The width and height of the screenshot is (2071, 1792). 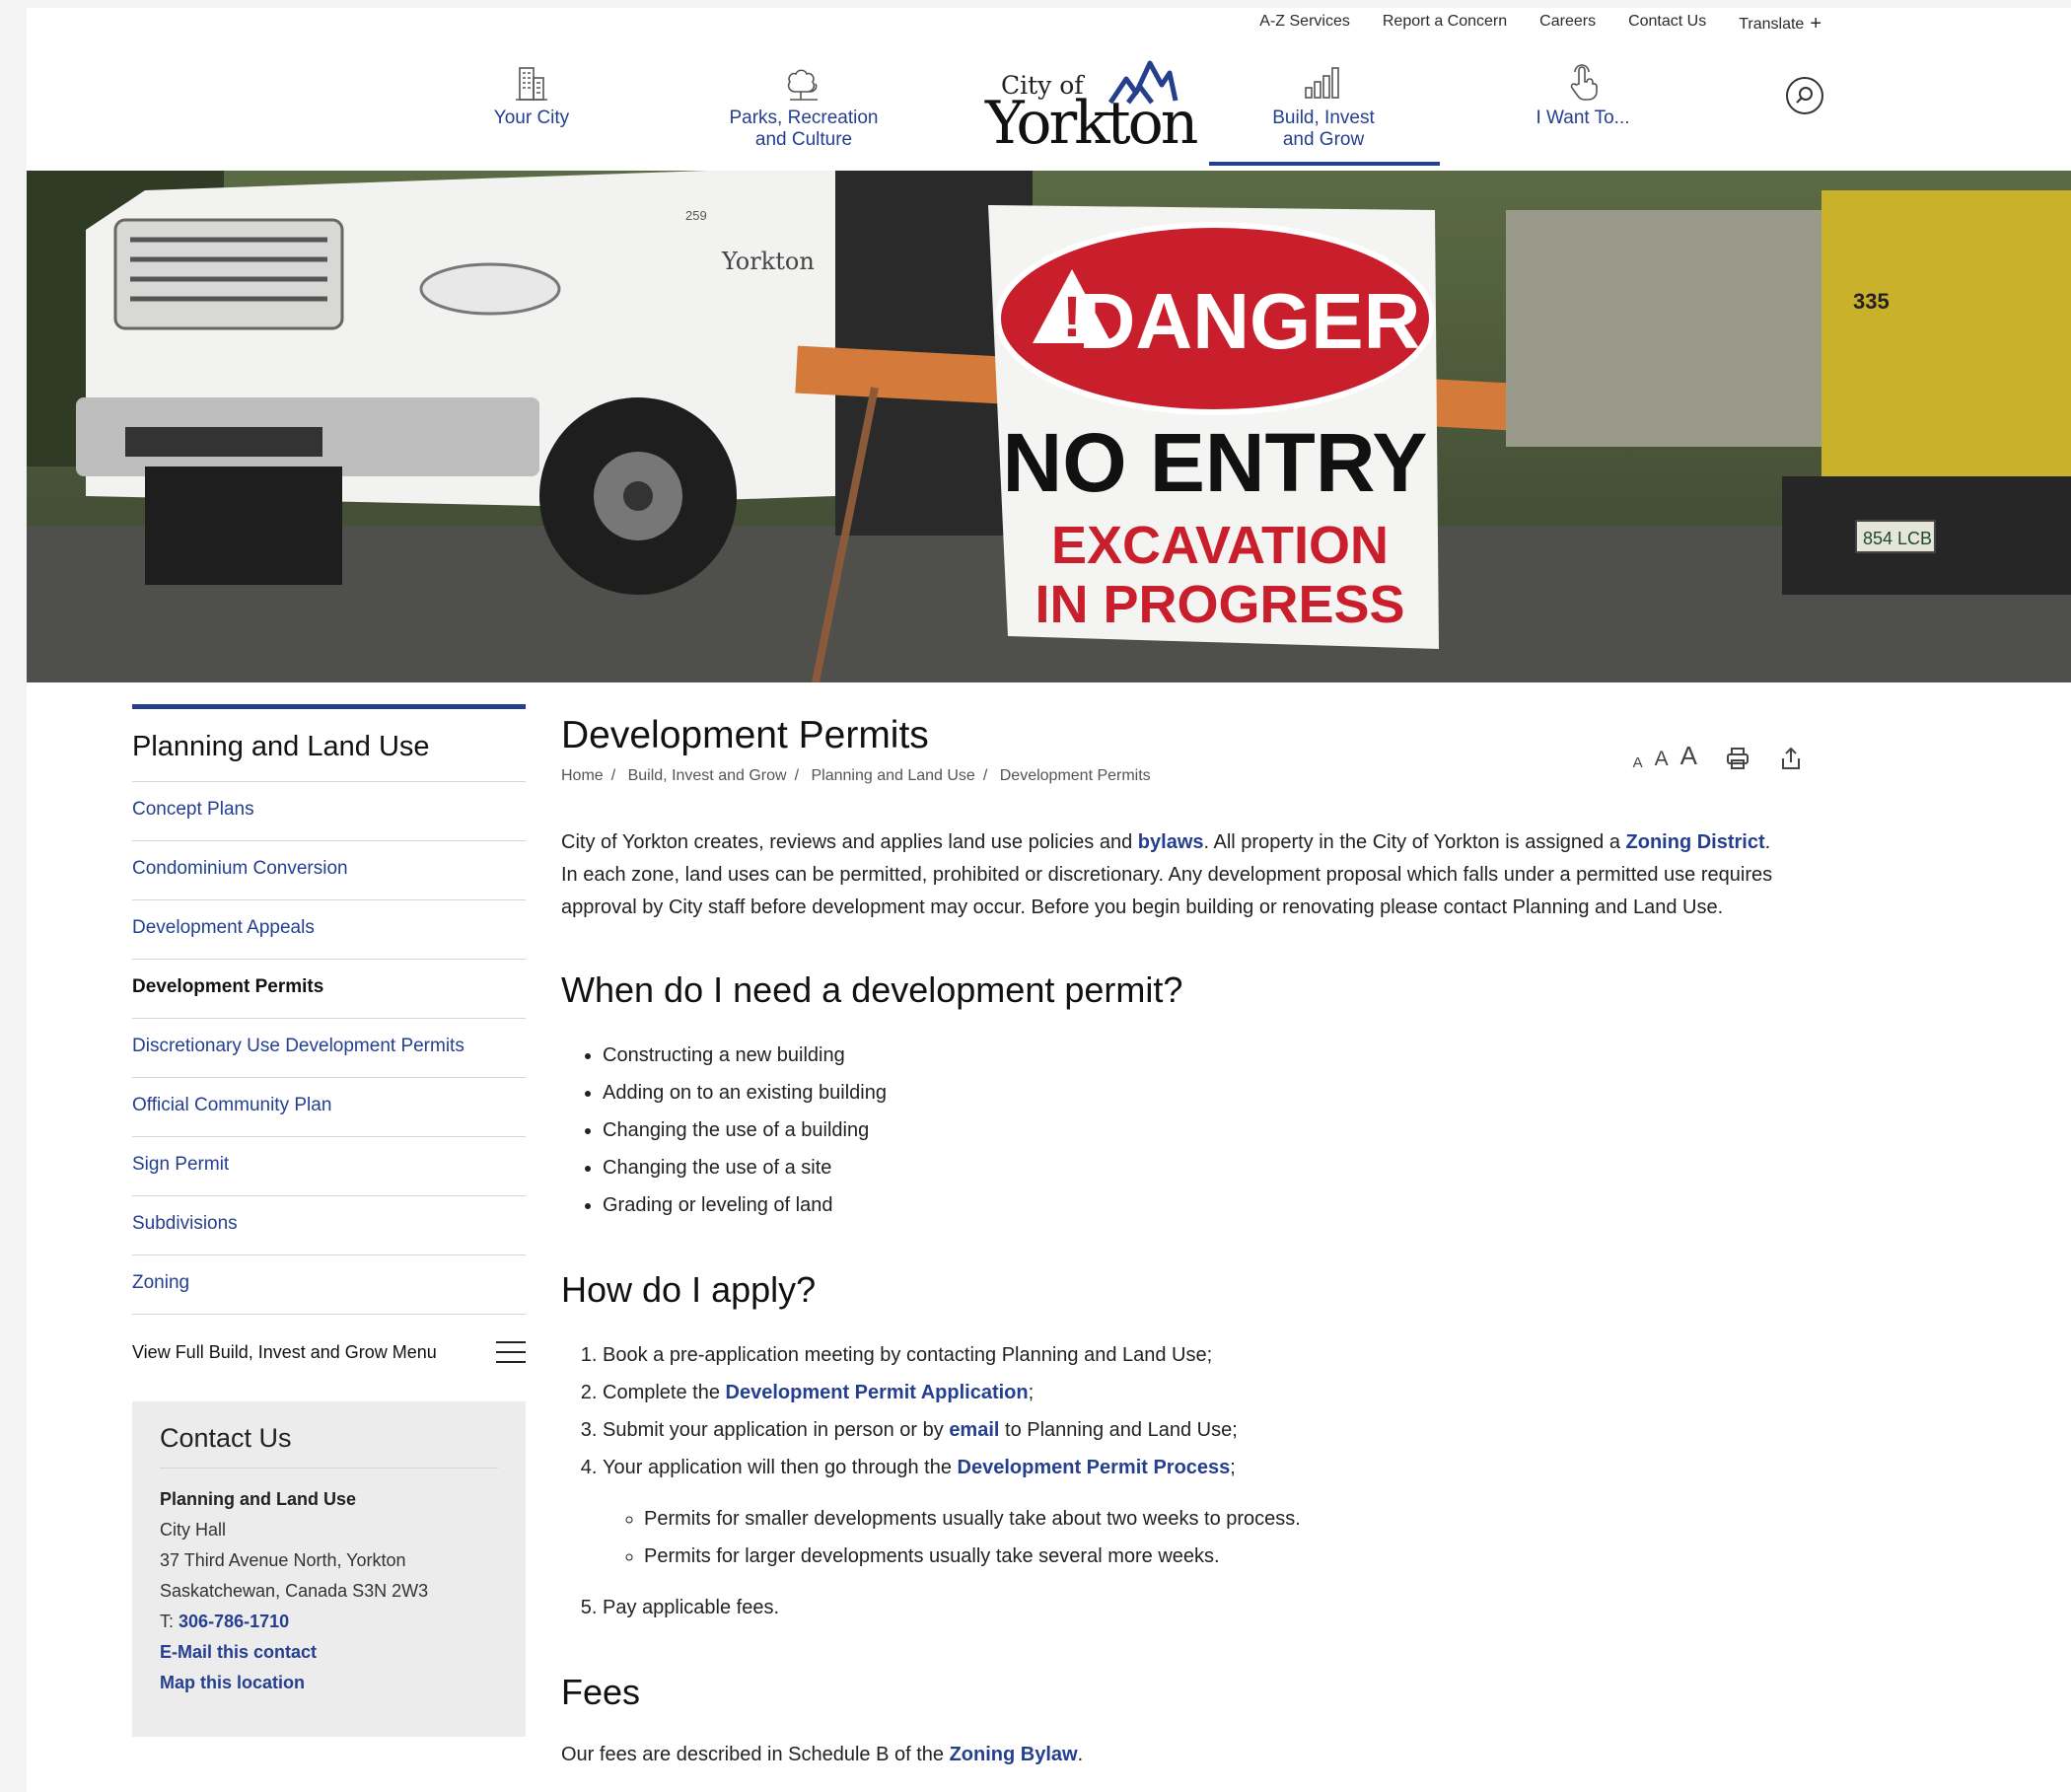 I want to click on report-concern-link: Report a Concern, so click(x=1445, y=24).